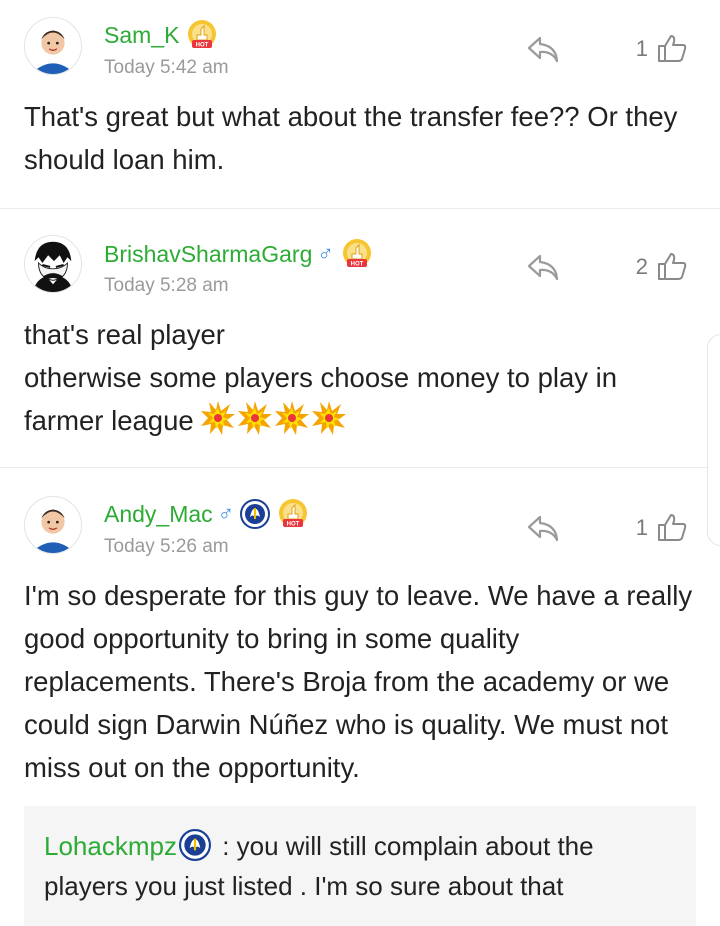 Image resolution: width=720 pixels, height=926 pixels. Describe the element at coordinates (158, 514) in the screenshot. I see `username: Andy_Mac` at that location.